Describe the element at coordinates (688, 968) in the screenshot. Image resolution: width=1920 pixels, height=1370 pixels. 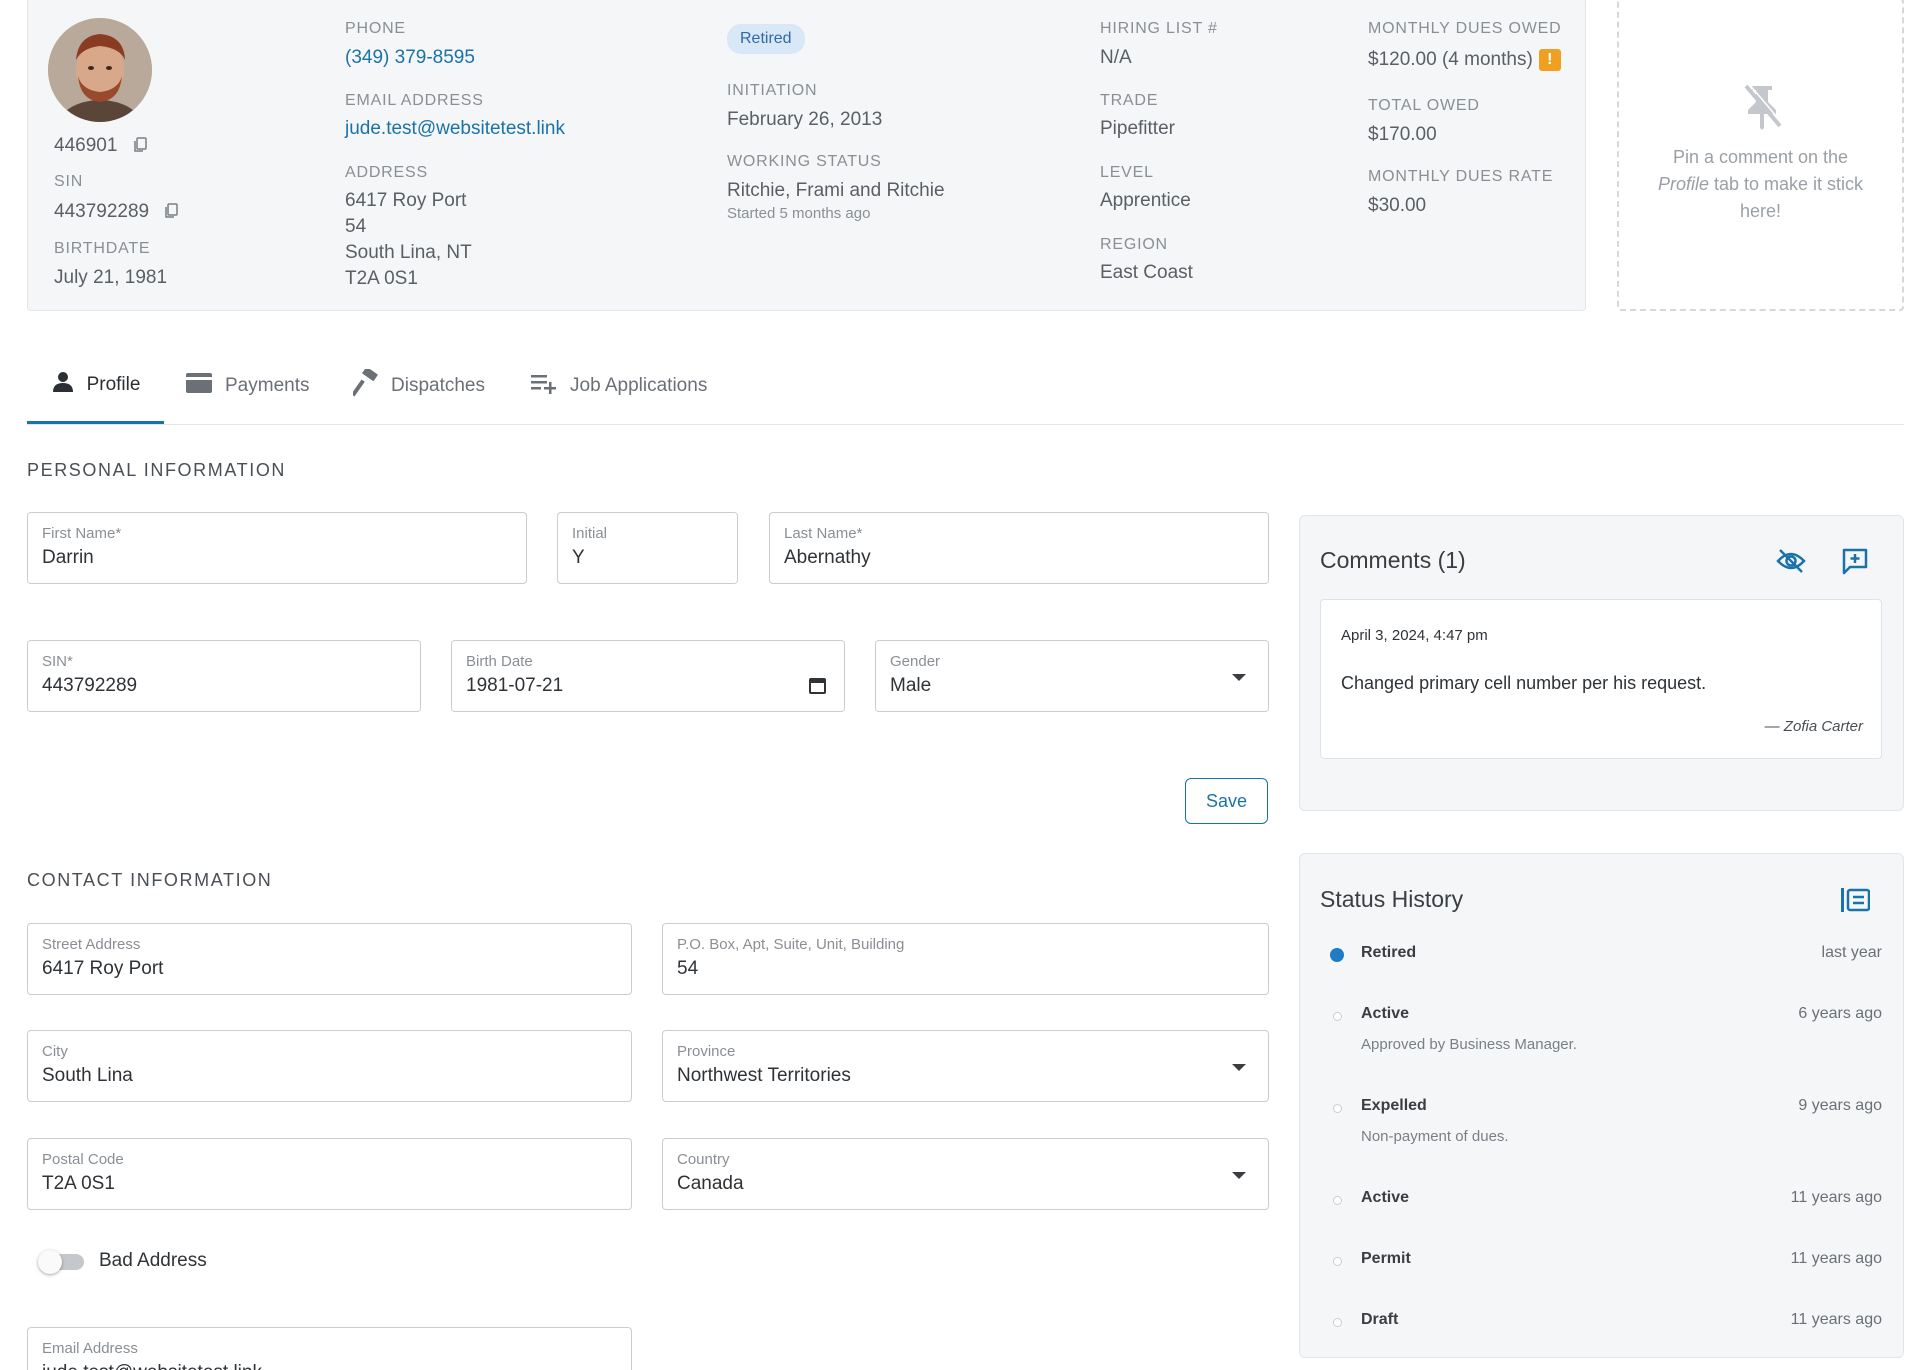
I see `field-value: 54` at that location.